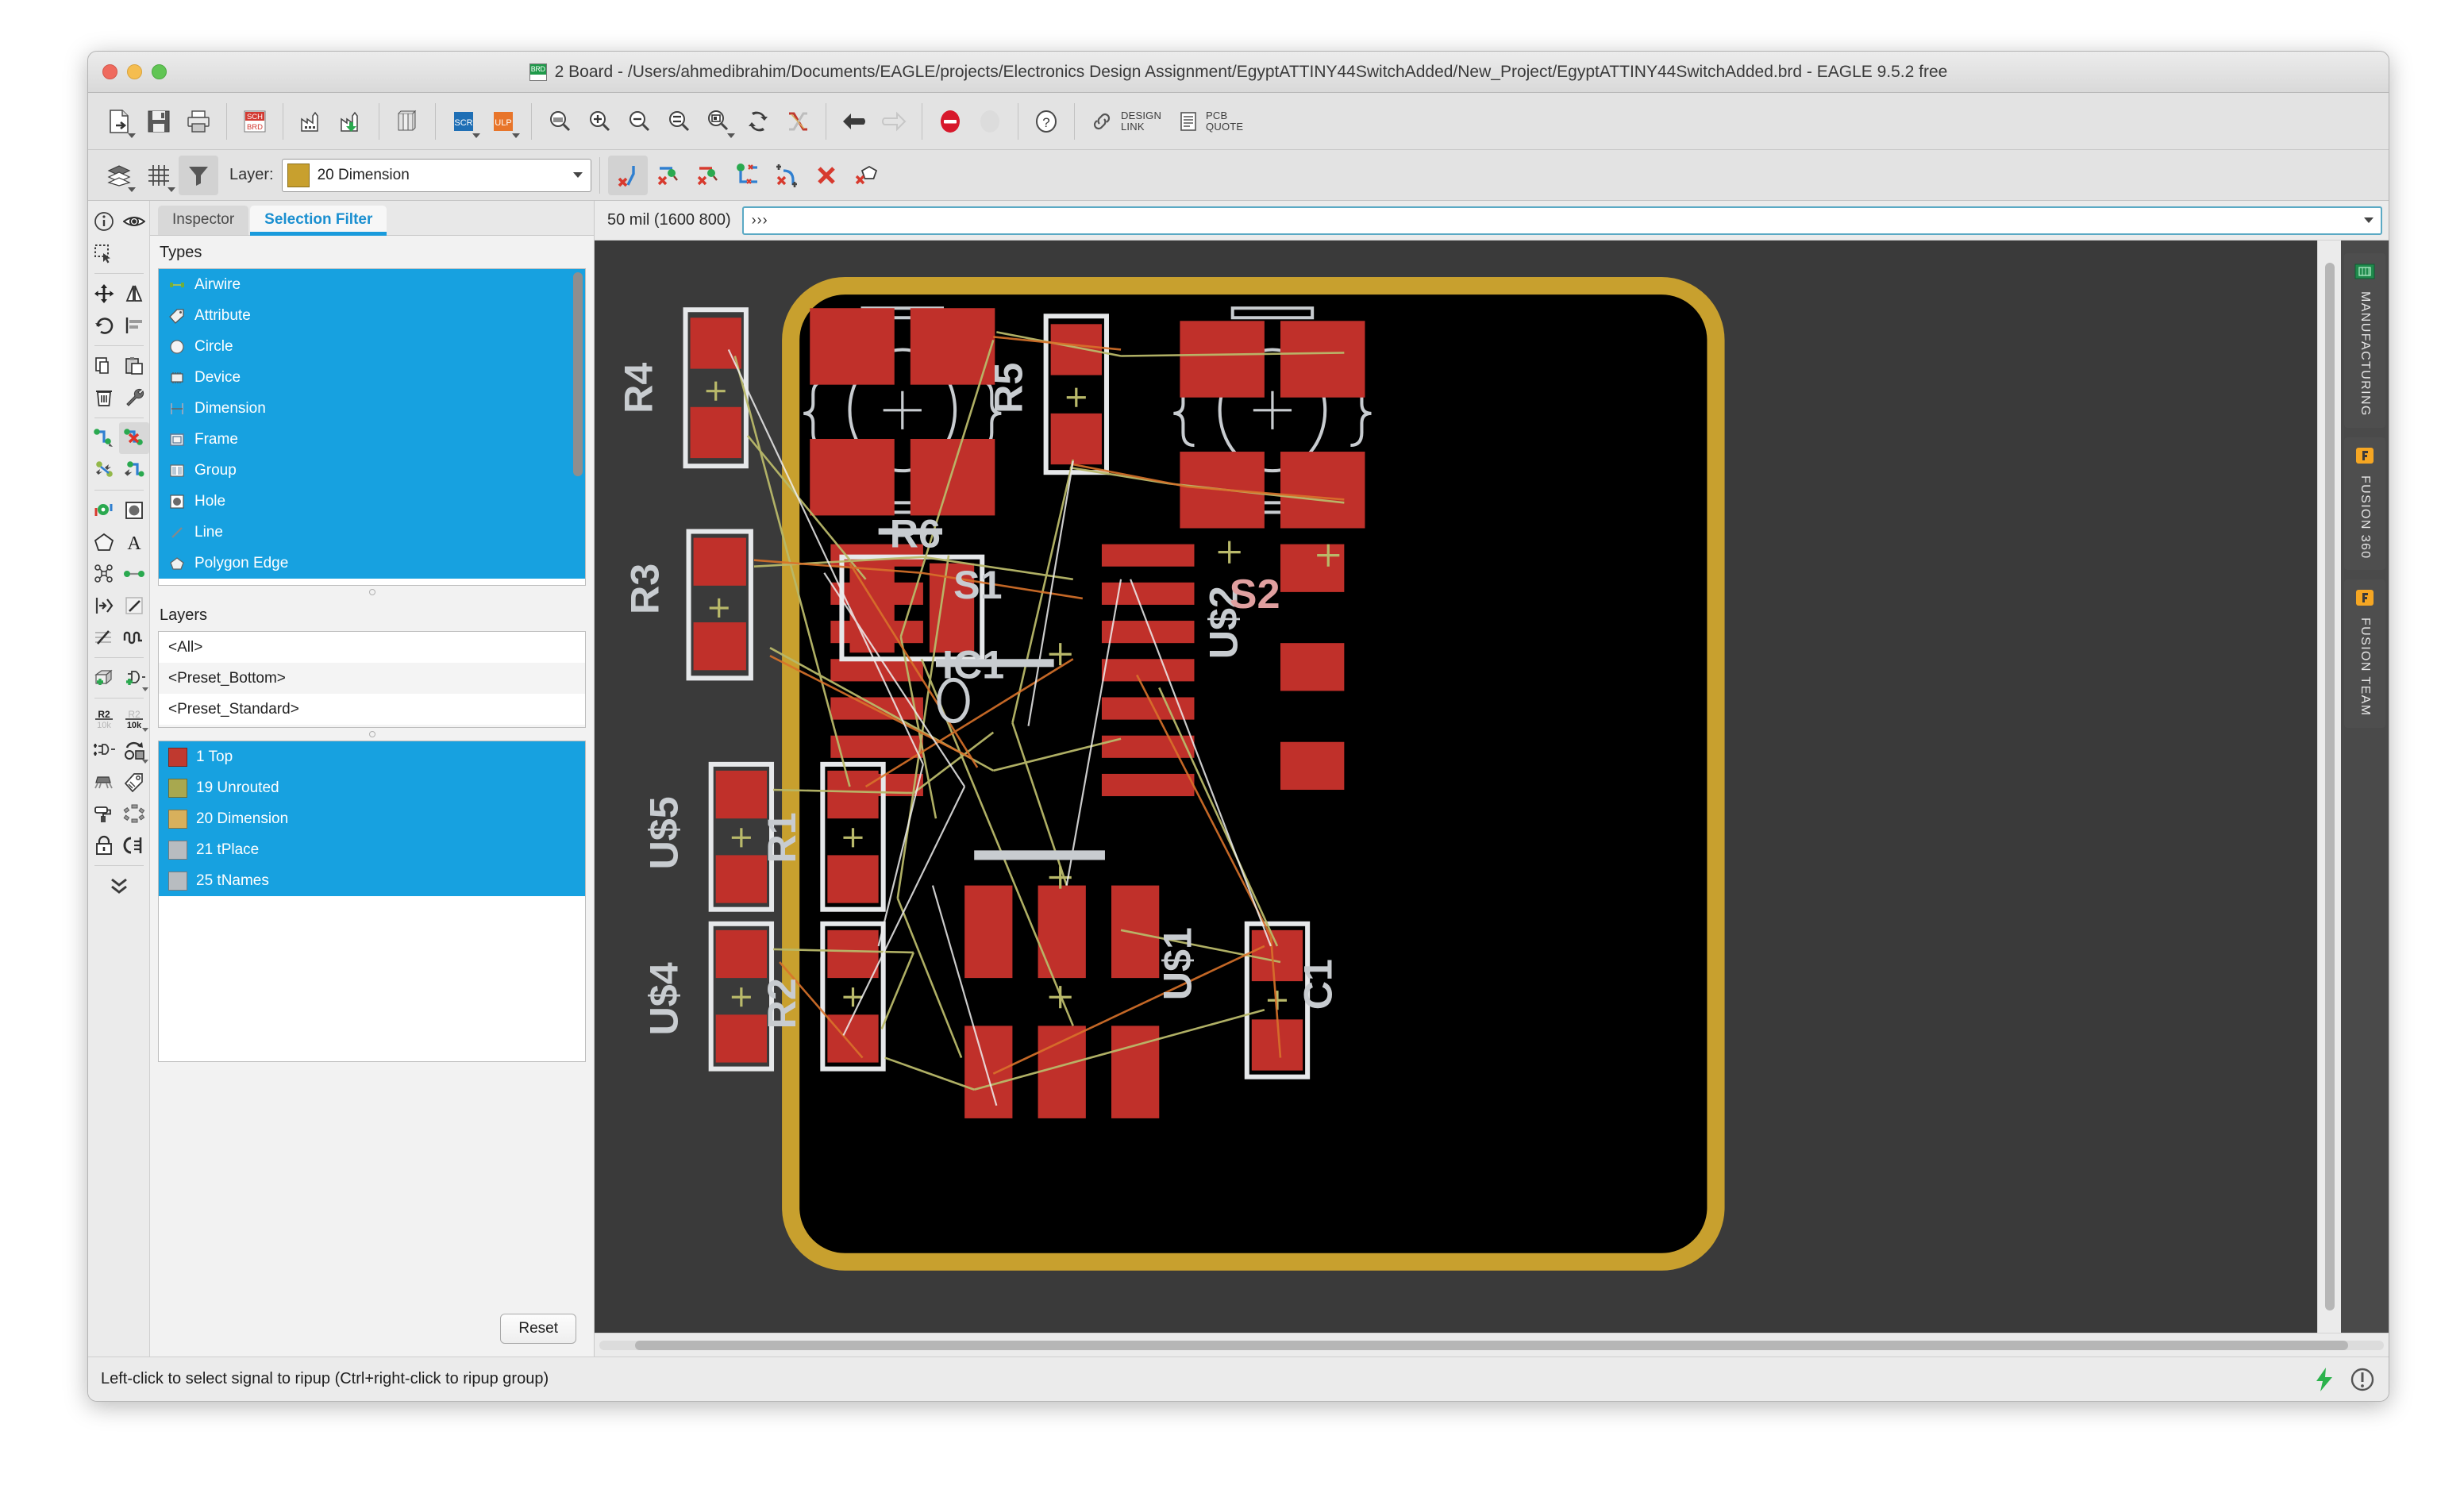  Describe the element at coordinates (134, 606) in the screenshot. I see `miter-tool-button` at that location.